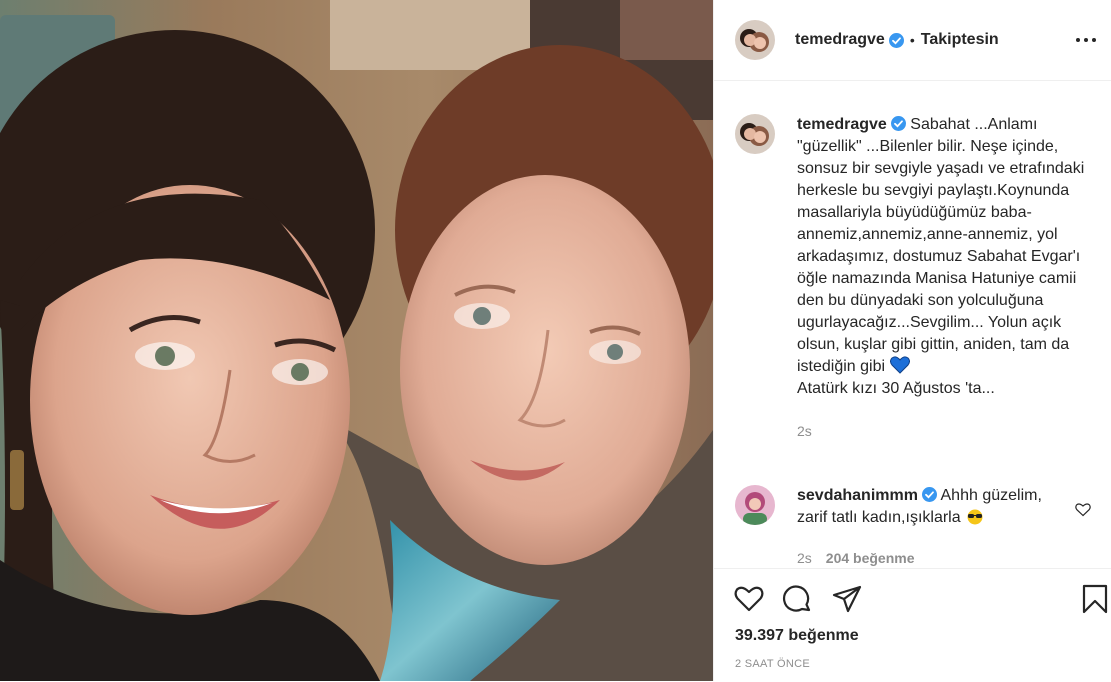 The width and height of the screenshot is (1111, 682). I want to click on author-avatar, so click(755, 40).